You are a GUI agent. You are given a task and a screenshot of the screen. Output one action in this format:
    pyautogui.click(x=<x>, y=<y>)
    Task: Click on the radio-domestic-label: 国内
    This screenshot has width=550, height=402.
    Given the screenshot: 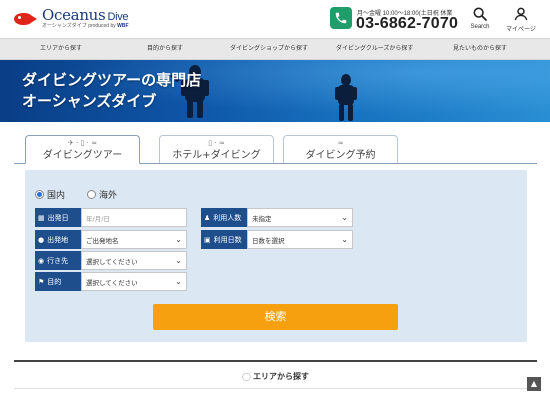 What is the action you would take?
    pyautogui.click(x=56, y=194)
    